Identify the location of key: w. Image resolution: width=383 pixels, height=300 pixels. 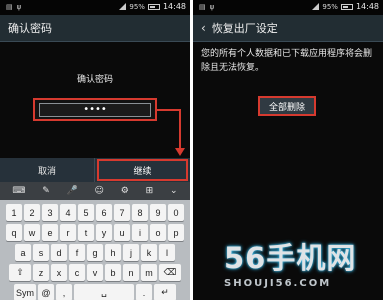
(32, 232).